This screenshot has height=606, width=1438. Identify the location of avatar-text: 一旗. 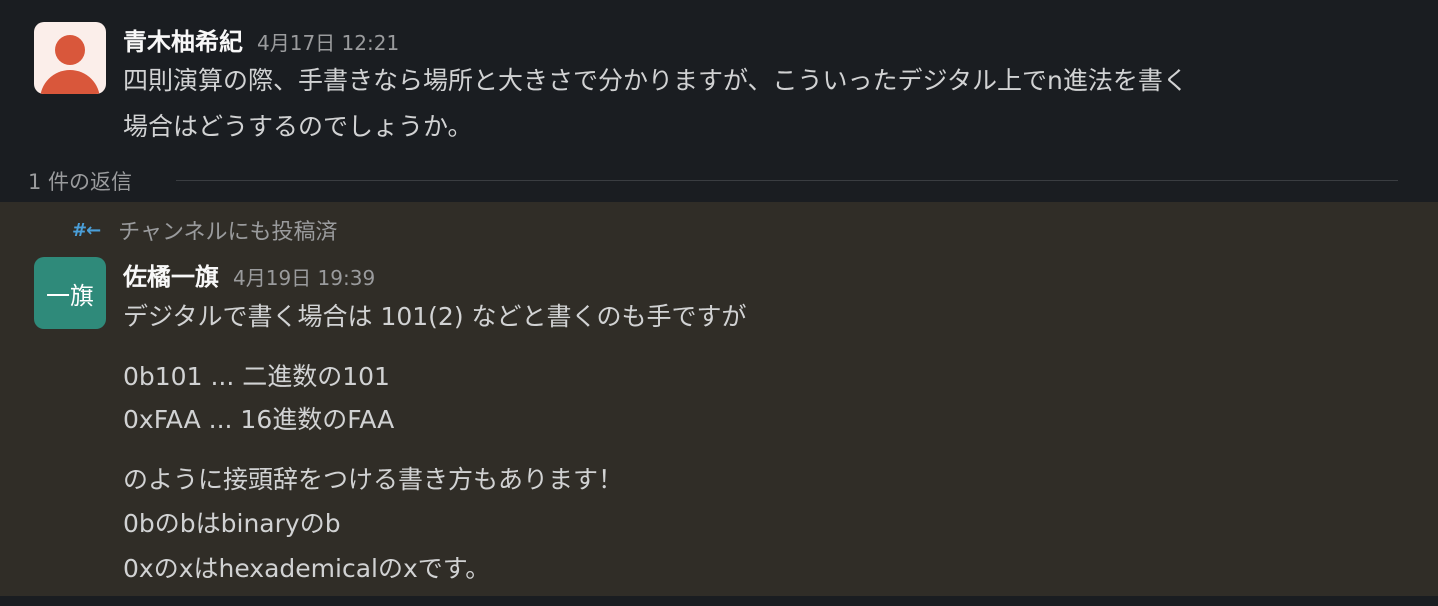
(70, 295).